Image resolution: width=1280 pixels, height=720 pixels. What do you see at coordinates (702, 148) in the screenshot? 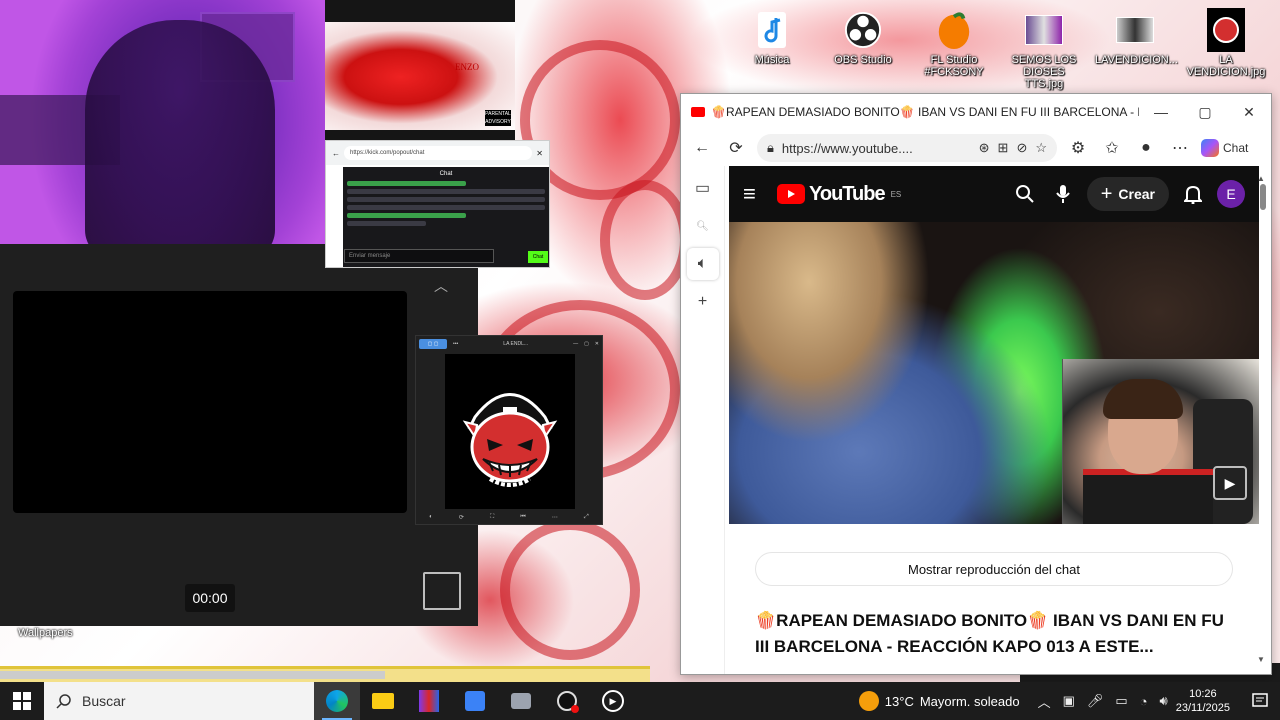
I see `back-arrow-icon: ←` at bounding box center [702, 148].